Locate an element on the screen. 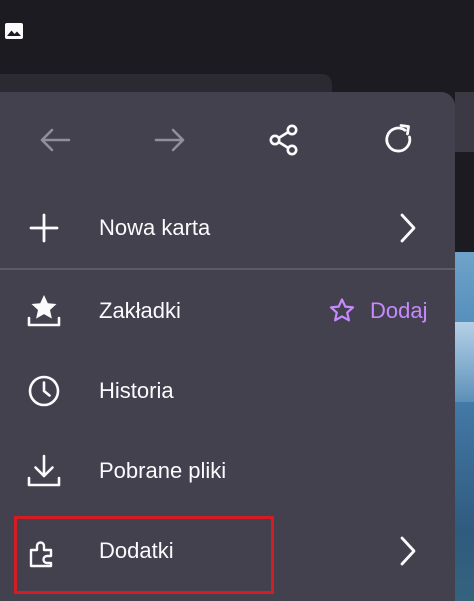  add-bookmark-button: Dodaj is located at coordinates (377, 311).